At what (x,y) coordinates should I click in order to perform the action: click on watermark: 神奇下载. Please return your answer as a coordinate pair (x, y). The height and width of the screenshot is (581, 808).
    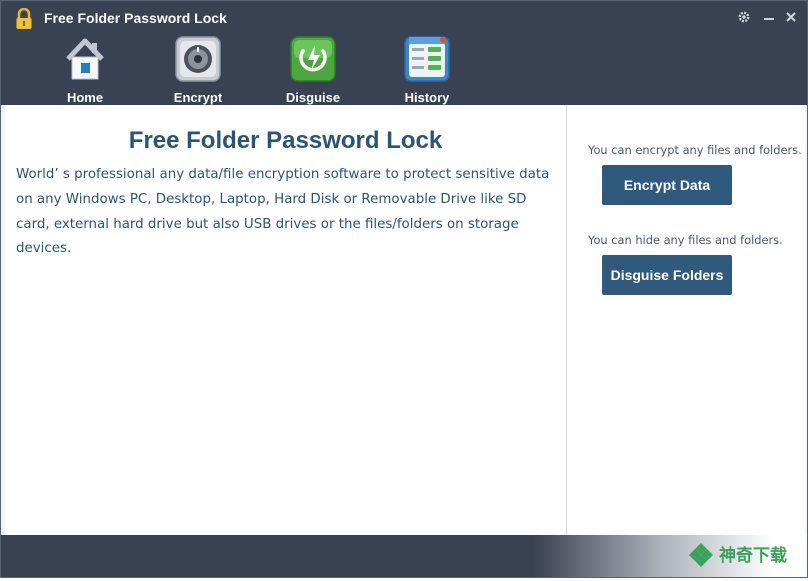
    Looking at the image, I should click on (742, 557).